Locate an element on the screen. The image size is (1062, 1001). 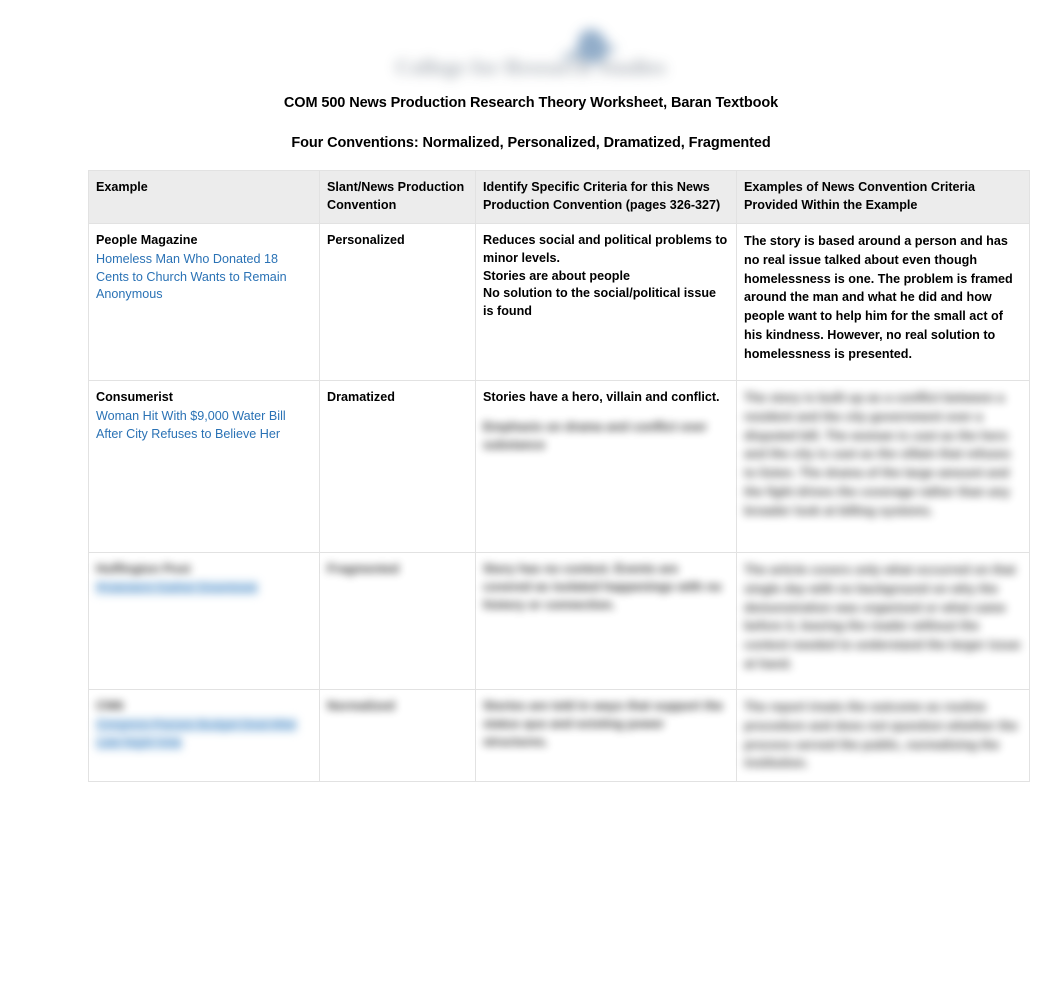
cell-slant: Dramatized is located at coordinates (397, 466).